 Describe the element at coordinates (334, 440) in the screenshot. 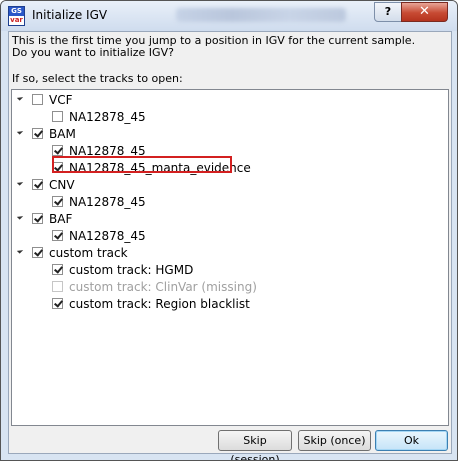

I see `skip-once-button: Skip (once)` at that location.